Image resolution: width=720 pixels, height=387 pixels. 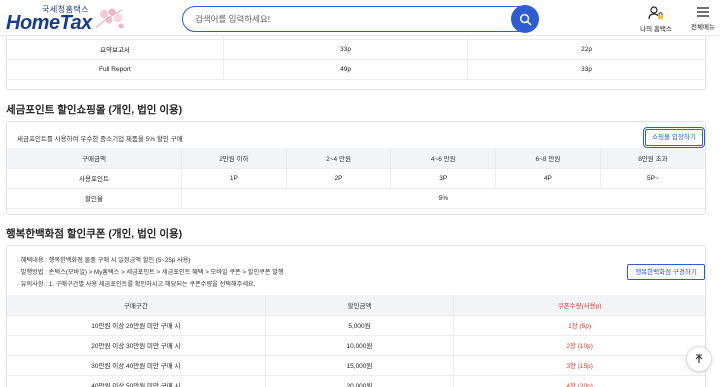 What do you see at coordinates (339, 178) in the screenshot?
I see `points-cell: 2P` at bounding box center [339, 178].